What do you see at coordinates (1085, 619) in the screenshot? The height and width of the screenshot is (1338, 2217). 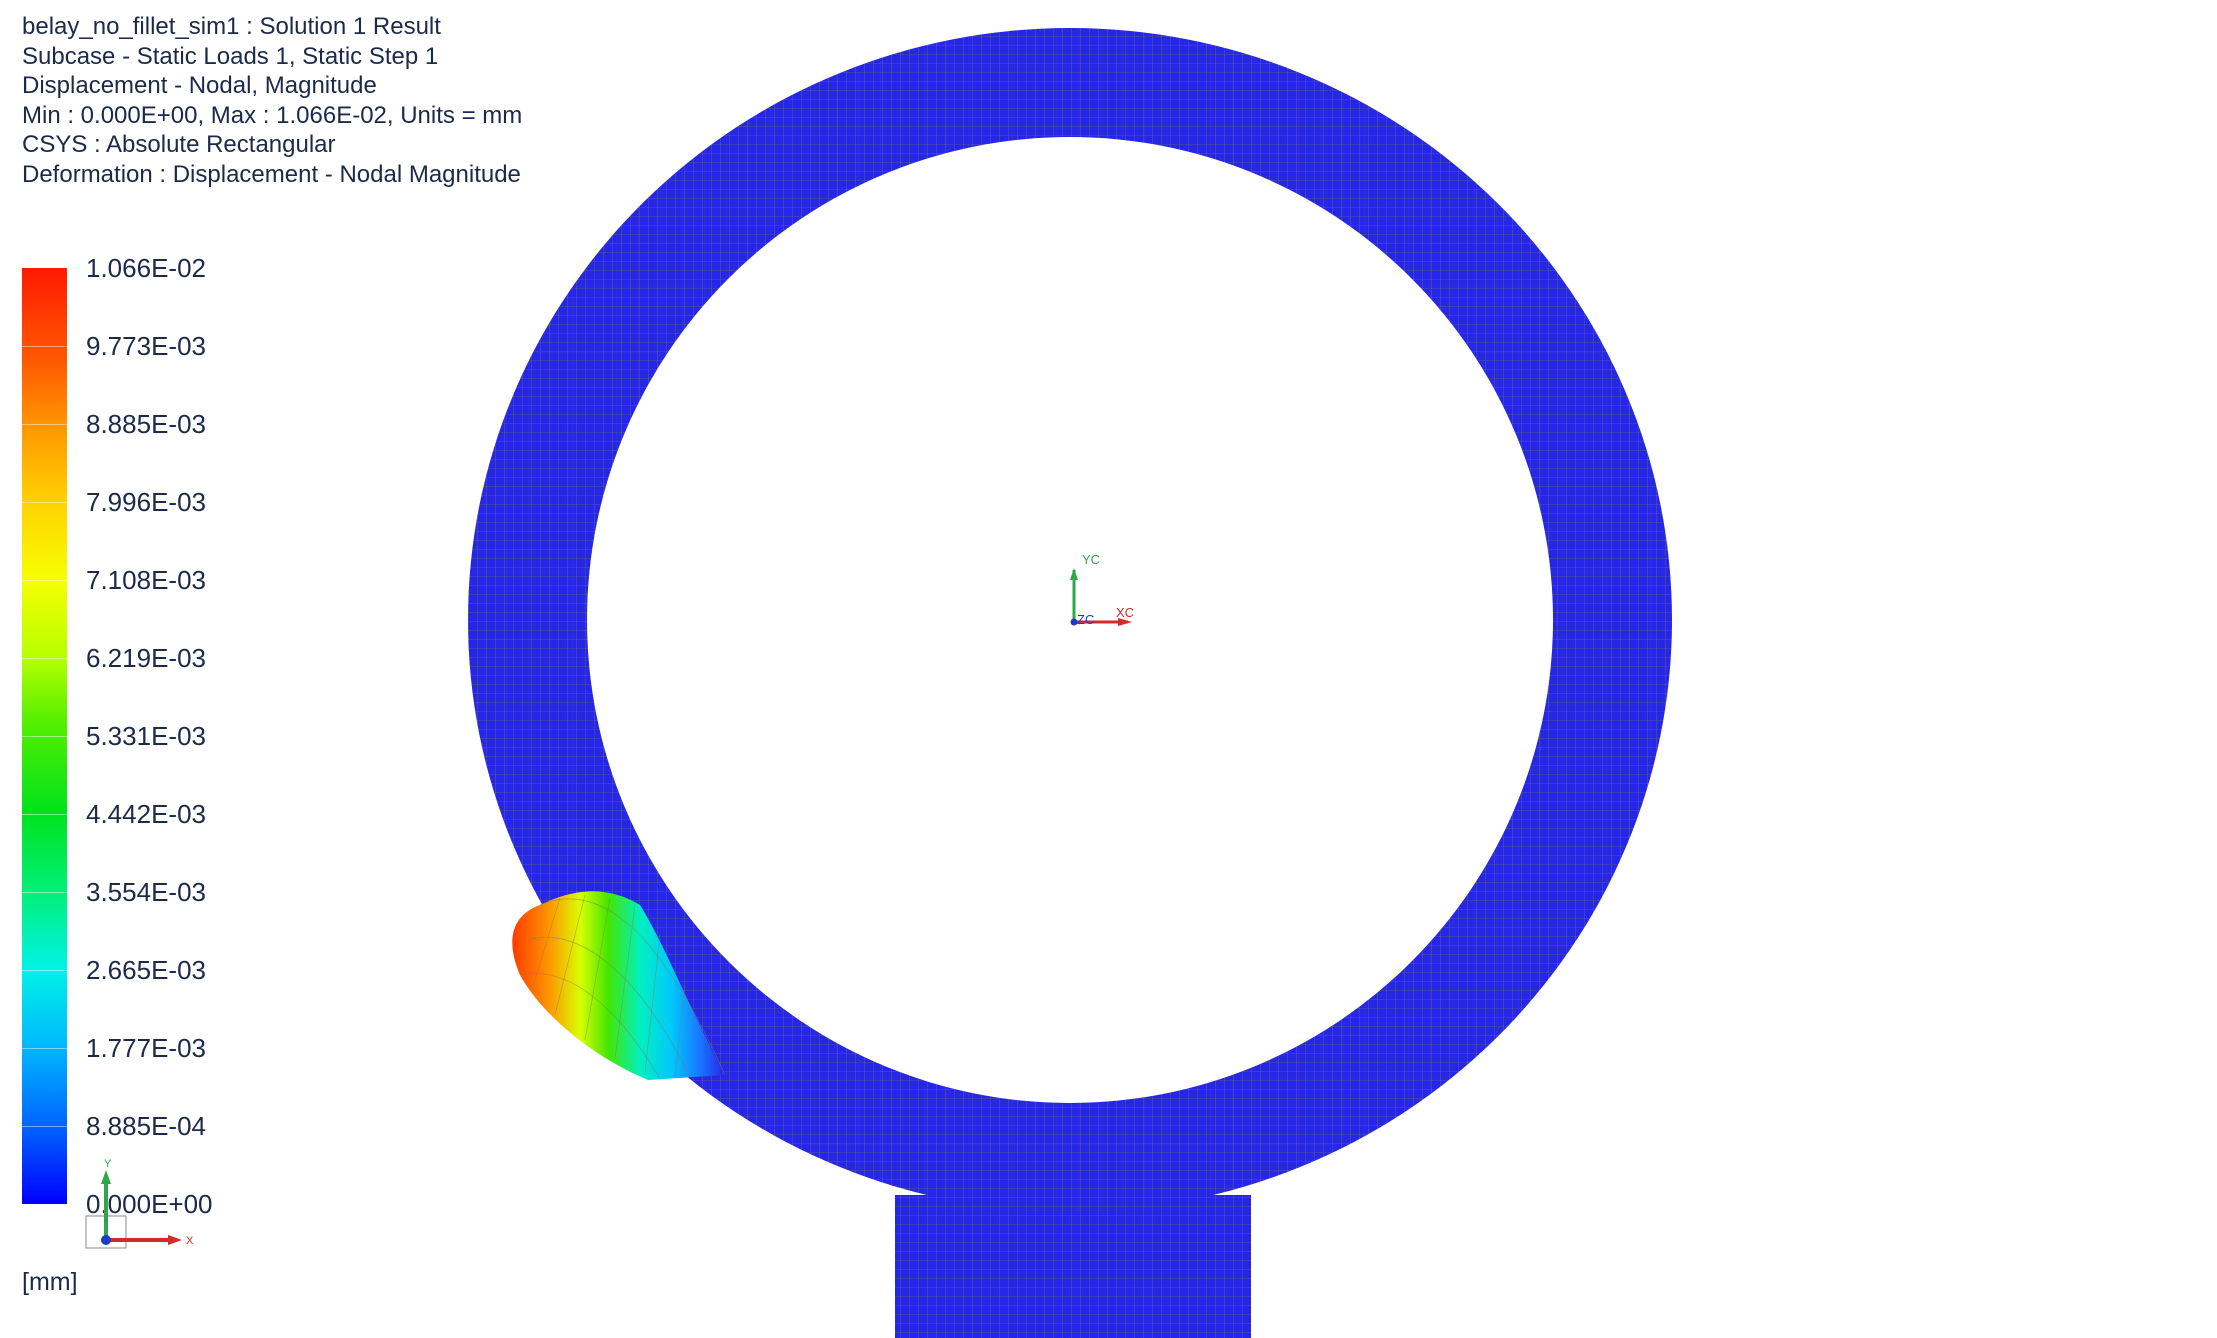 I see `zc-label: ZC` at bounding box center [1085, 619].